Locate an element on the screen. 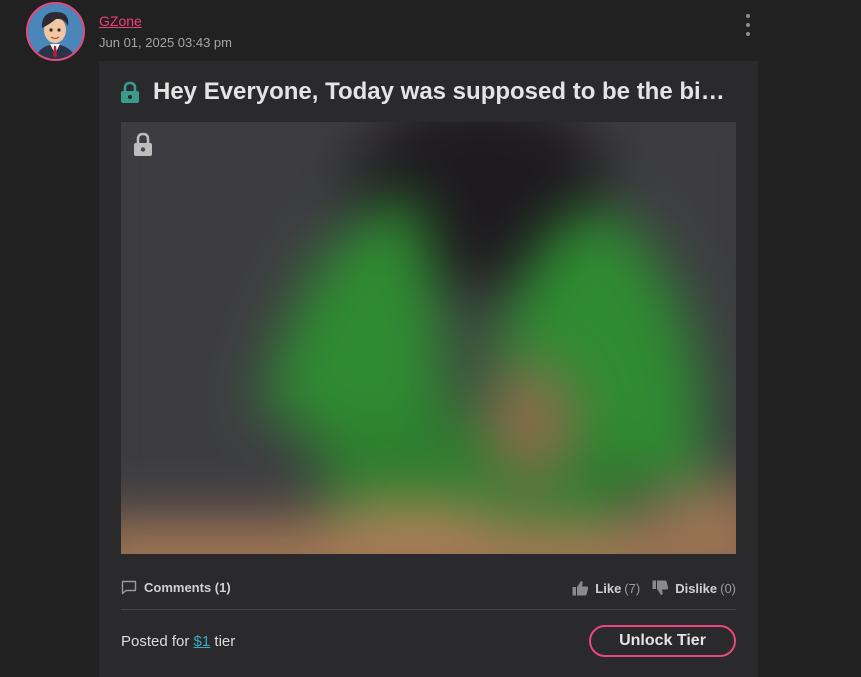 The image size is (861, 677). like-button: Like (7) is located at coordinates (606, 588).